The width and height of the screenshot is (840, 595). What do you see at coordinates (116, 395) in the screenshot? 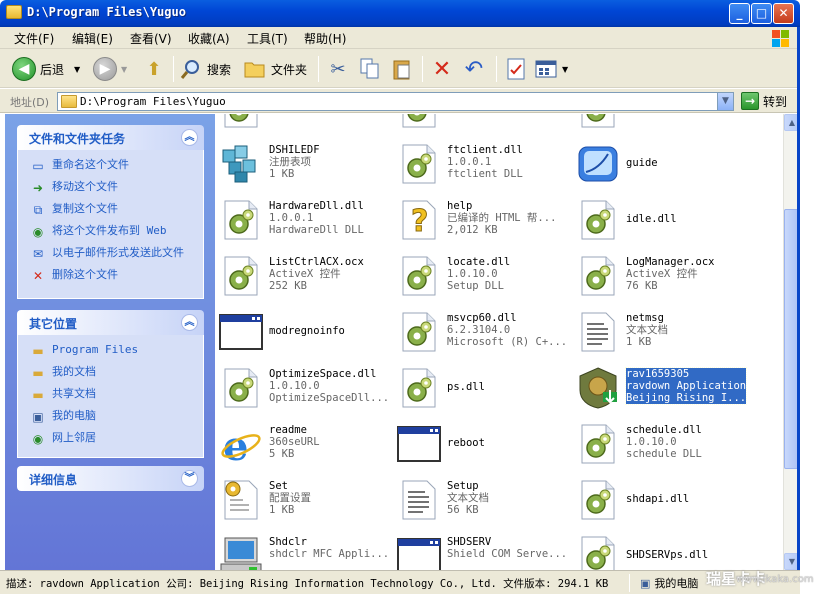
I see `place-shared-documents: ▬ 共享文档` at bounding box center [116, 395].